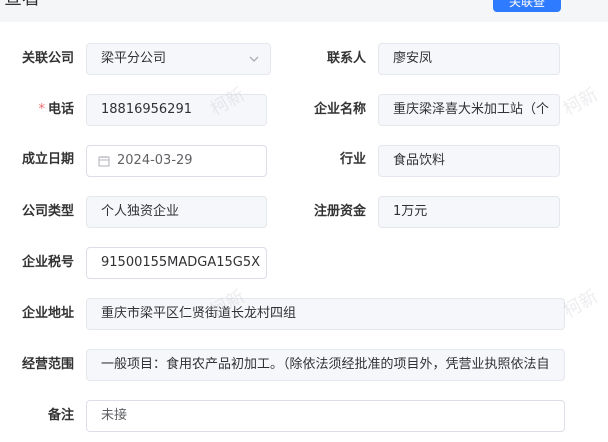 The image size is (608, 442). What do you see at coordinates (47, 364) in the screenshot?
I see `scope-label: 经营范围` at bounding box center [47, 364].